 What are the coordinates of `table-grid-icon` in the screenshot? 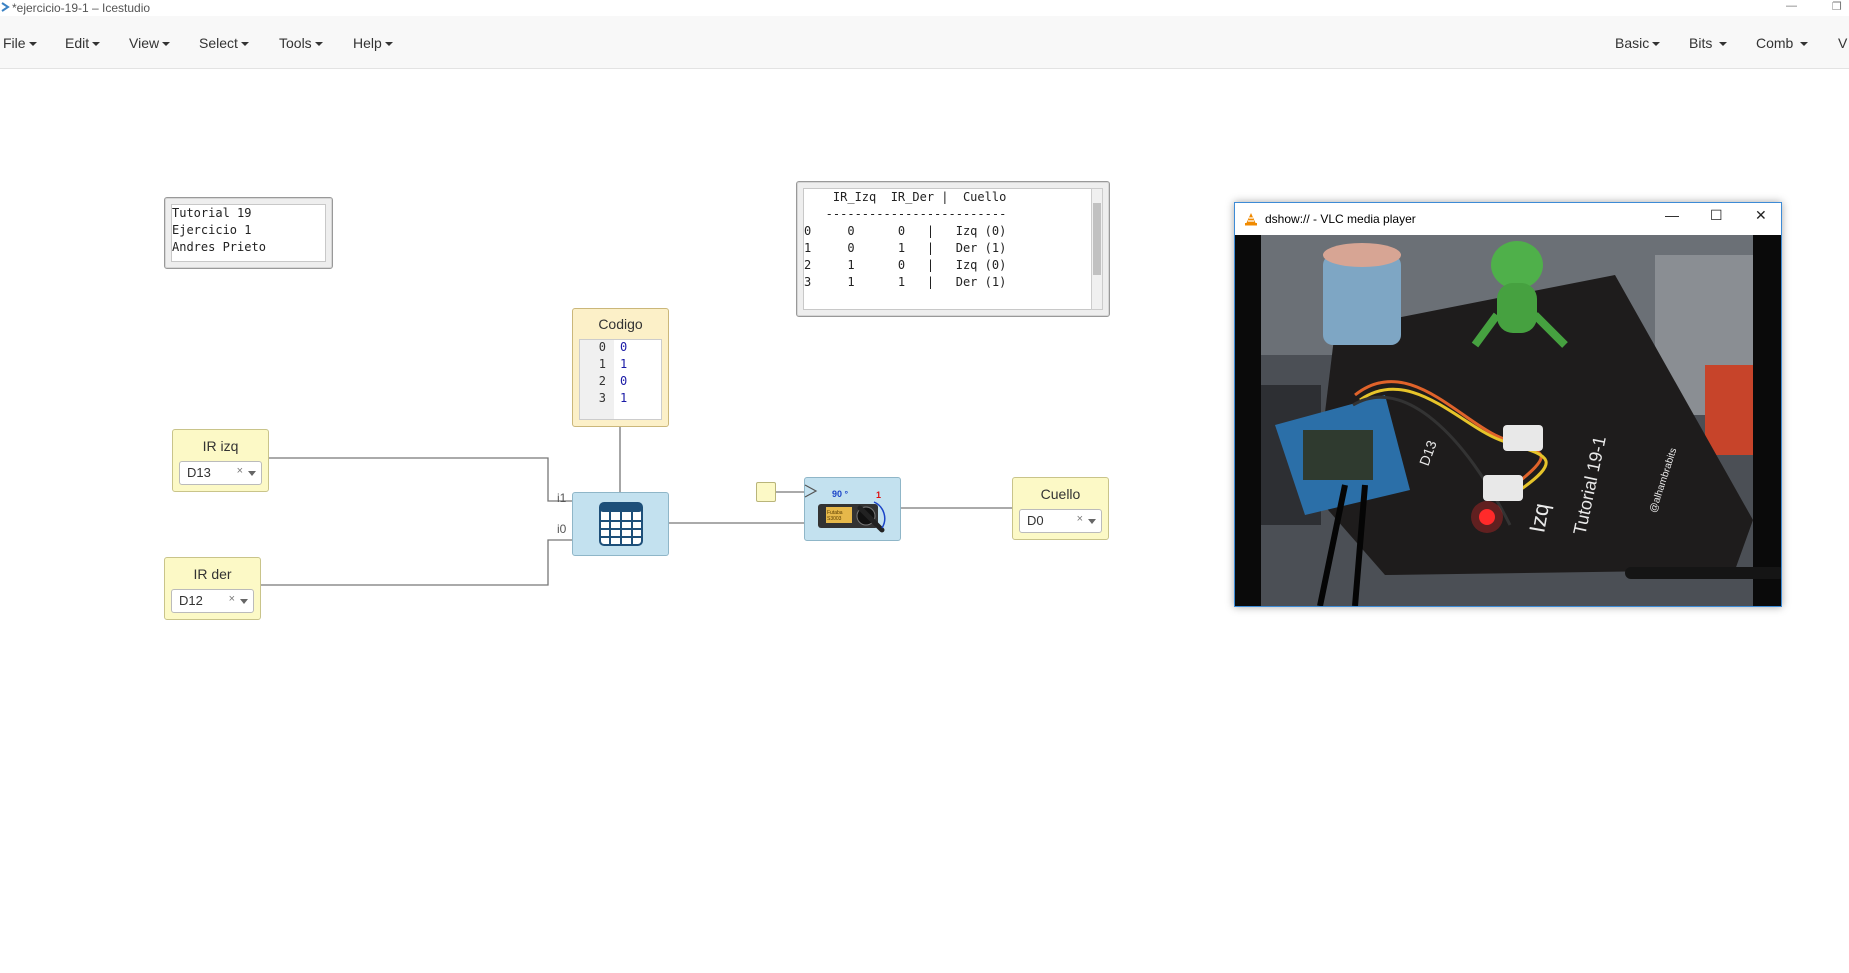 It's located at (621, 524).